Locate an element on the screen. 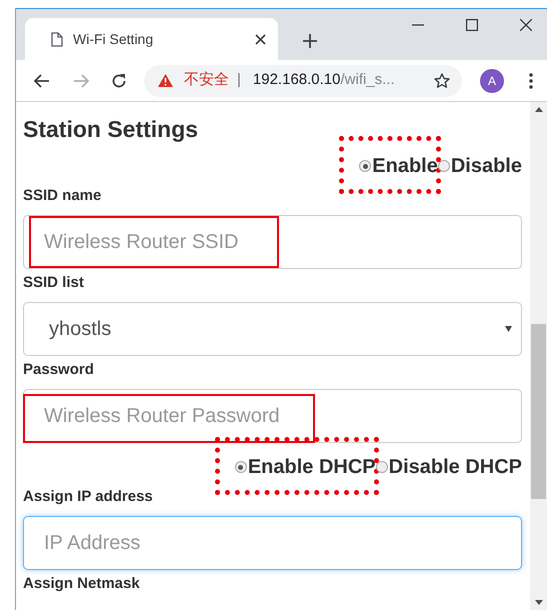 This screenshot has width=547, height=610. scrollbar is located at coordinates (538, 356).